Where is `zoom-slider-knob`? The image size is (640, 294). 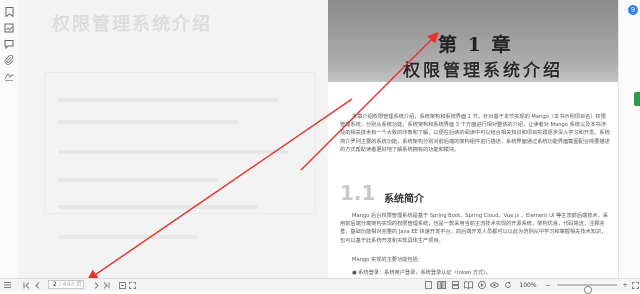 zoom-slider-knob is located at coordinates (588, 290).